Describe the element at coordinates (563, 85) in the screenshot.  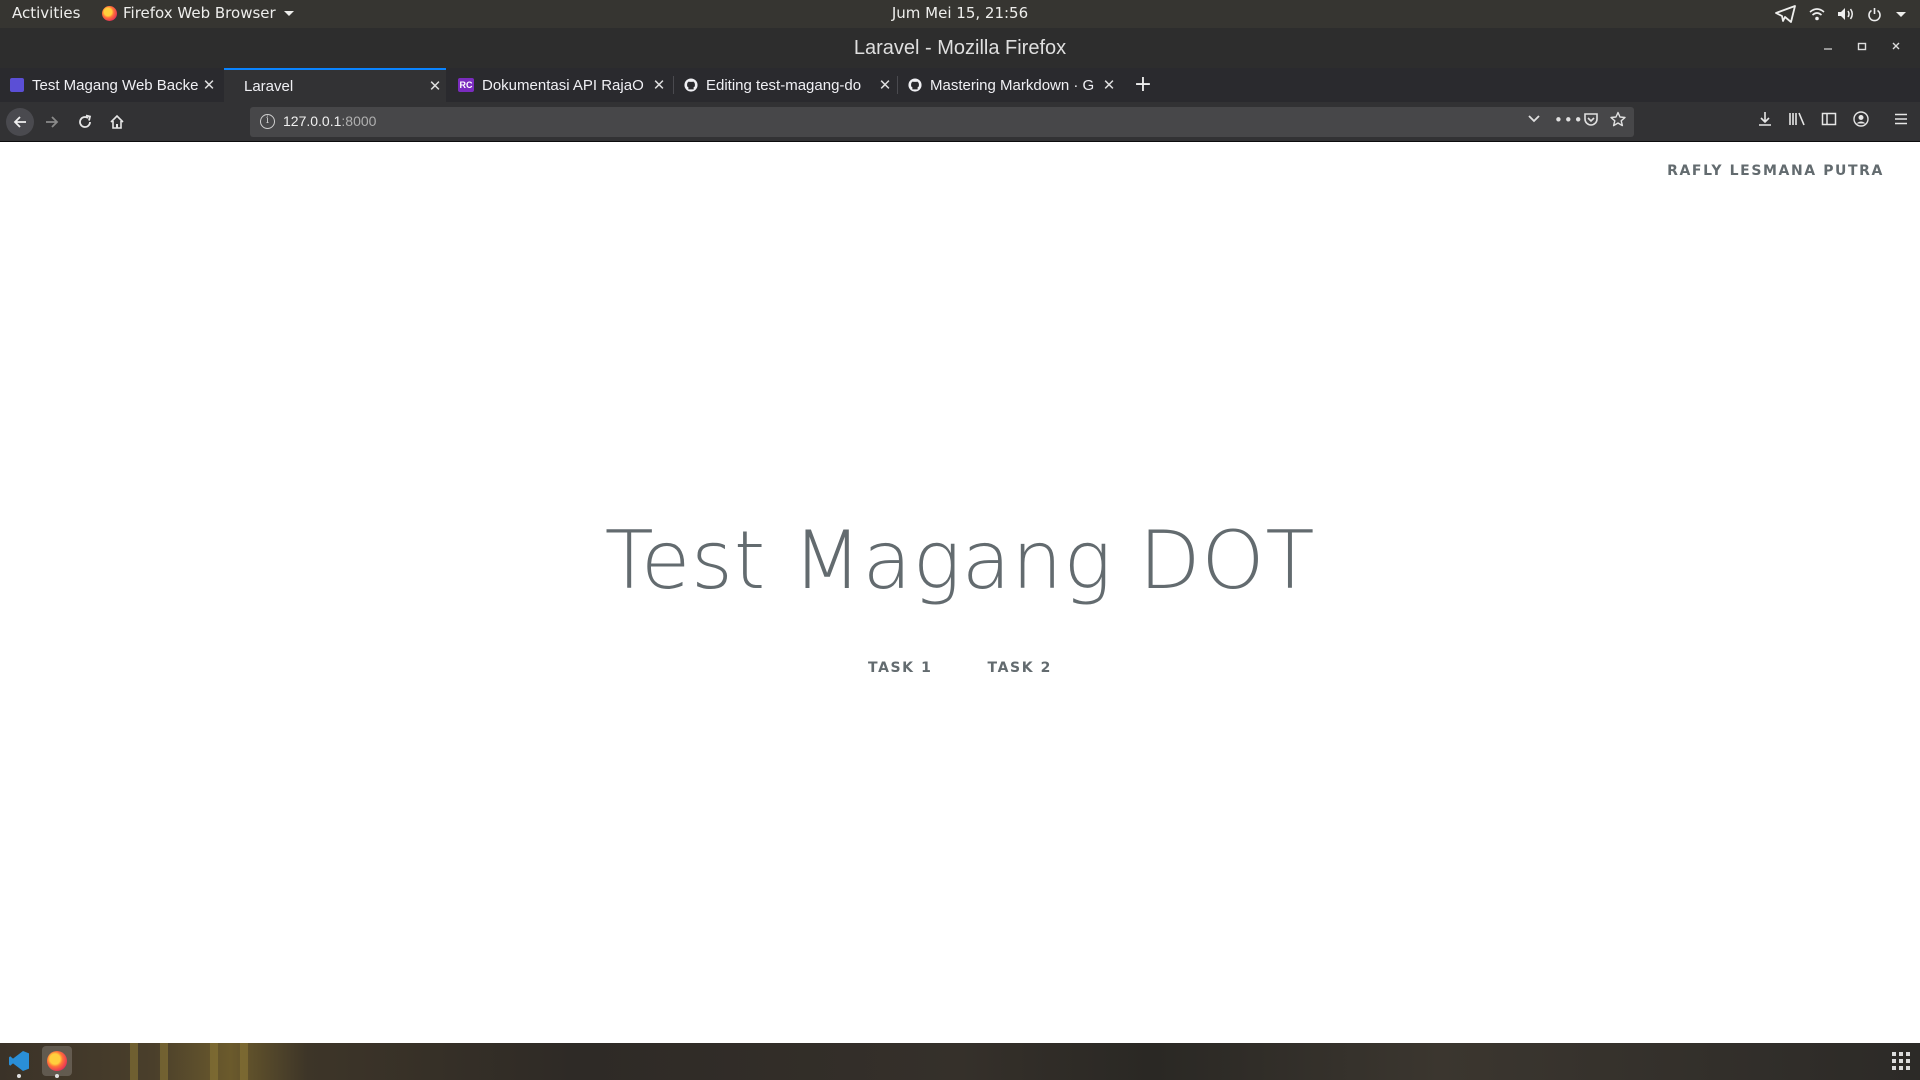
I see `tab-label: Dokumentasi API RajaO` at that location.